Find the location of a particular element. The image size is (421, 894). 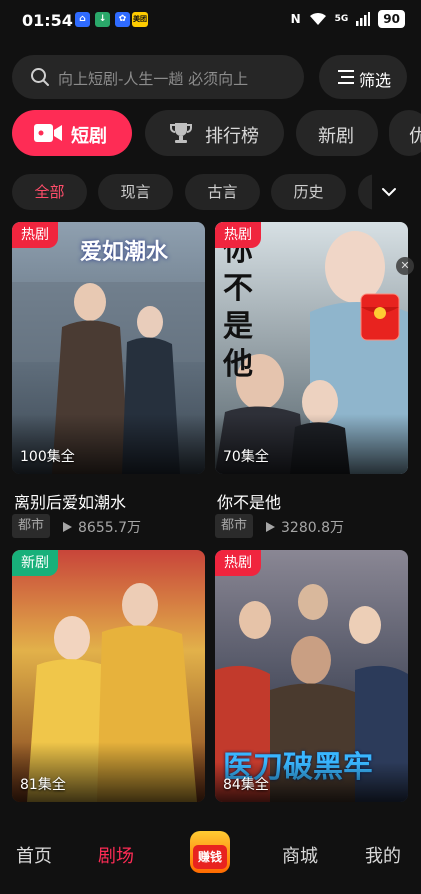

nfc-icon: N is located at coordinates (295, 19).